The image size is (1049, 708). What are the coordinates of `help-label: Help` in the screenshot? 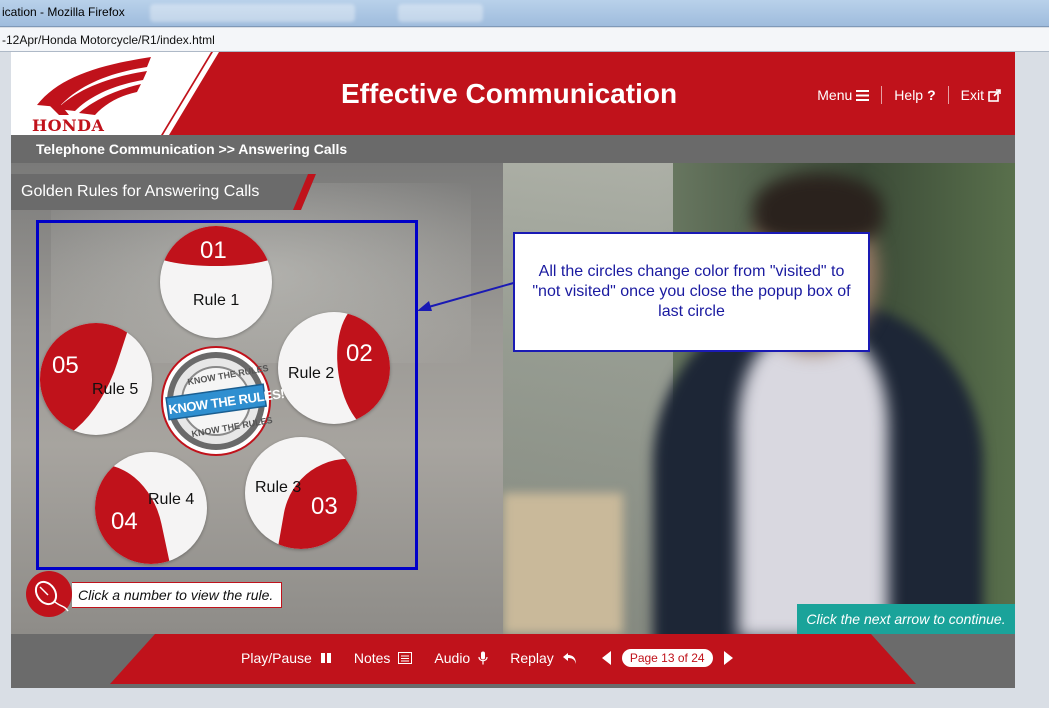 It's located at (909, 95).